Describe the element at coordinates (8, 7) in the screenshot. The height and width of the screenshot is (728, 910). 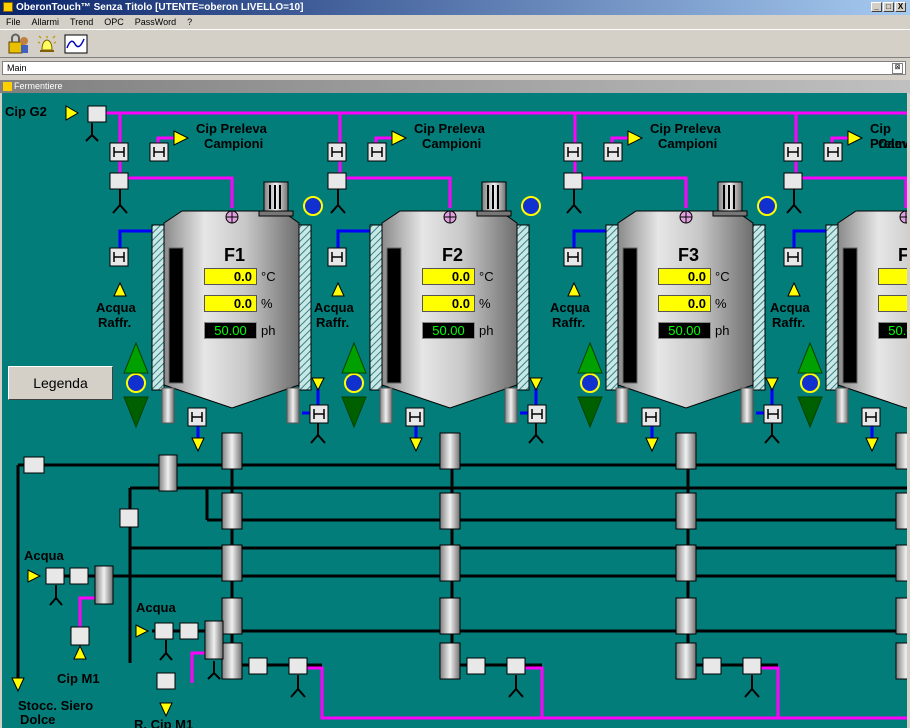
I see `app-icon` at that location.